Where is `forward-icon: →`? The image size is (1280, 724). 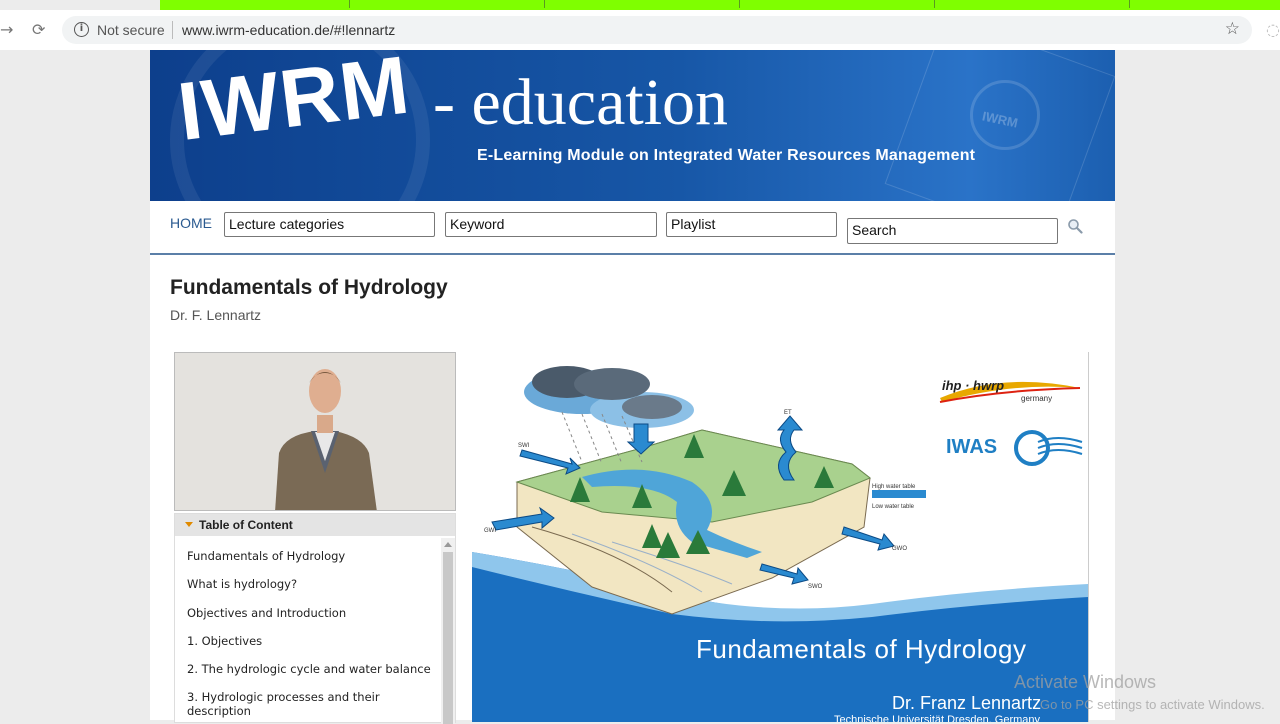
forward-icon: → is located at coordinates (6, 30).